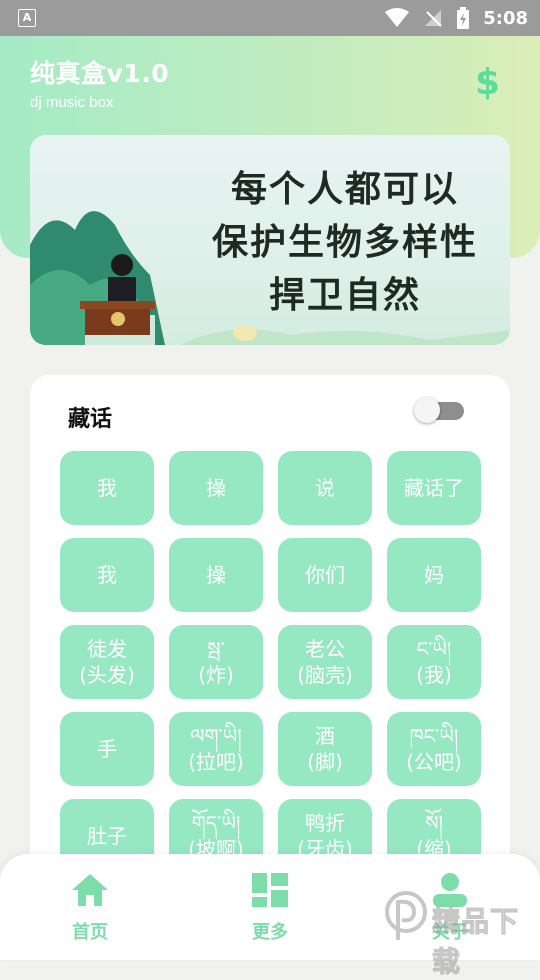 This screenshot has height=980, width=540. I want to click on word-button: 酒 (脚), so click(325, 749).